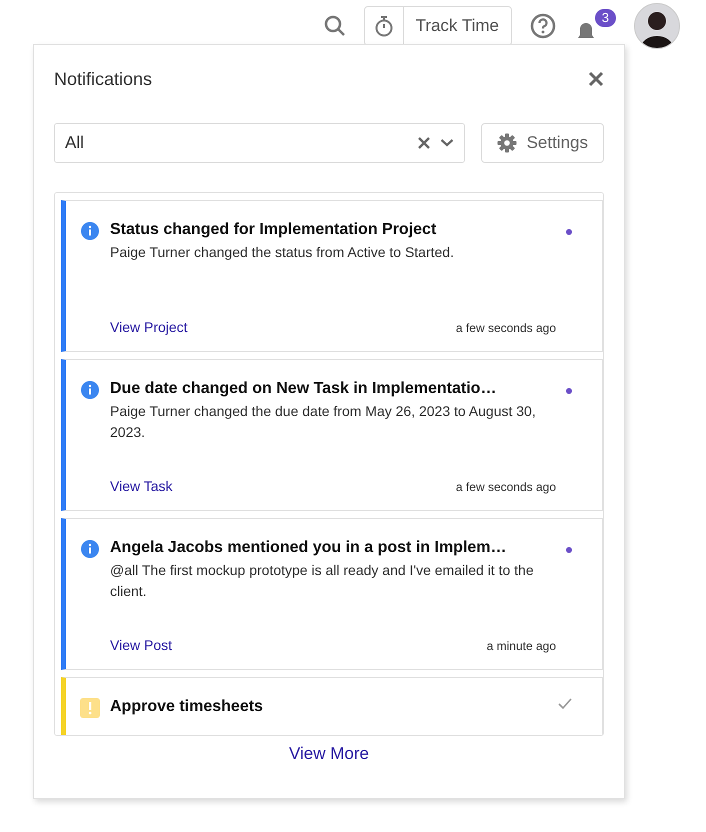 Image resolution: width=706 pixels, height=832 pixels. What do you see at coordinates (323, 422) in the screenshot?
I see `notification-text: Paige Turner changed the due date from May 26, 2023 to August 30, 2023.` at bounding box center [323, 422].